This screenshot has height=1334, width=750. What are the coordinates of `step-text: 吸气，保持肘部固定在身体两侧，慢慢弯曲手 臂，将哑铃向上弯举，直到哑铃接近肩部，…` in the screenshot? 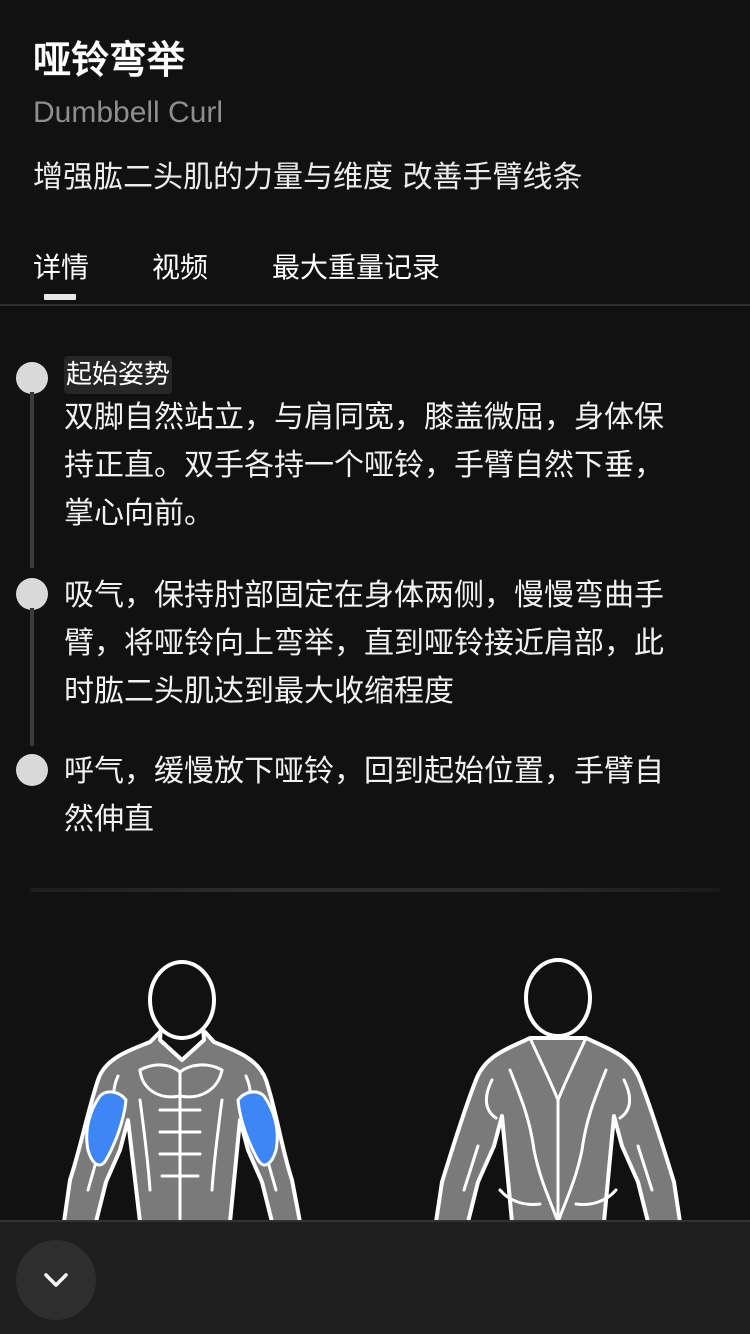 It's located at (389, 644).